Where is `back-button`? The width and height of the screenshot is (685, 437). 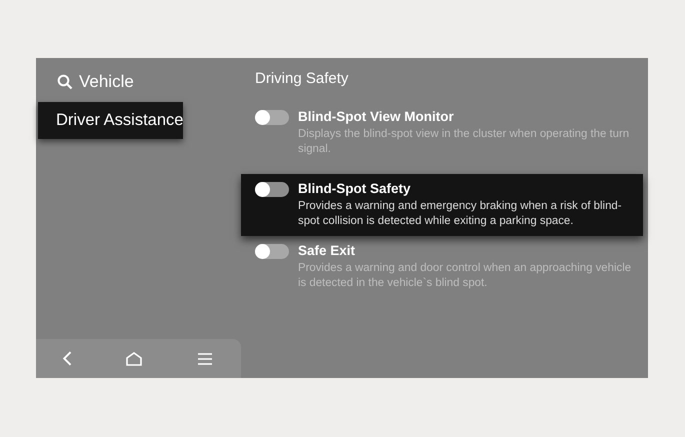
back-button is located at coordinates (67, 358).